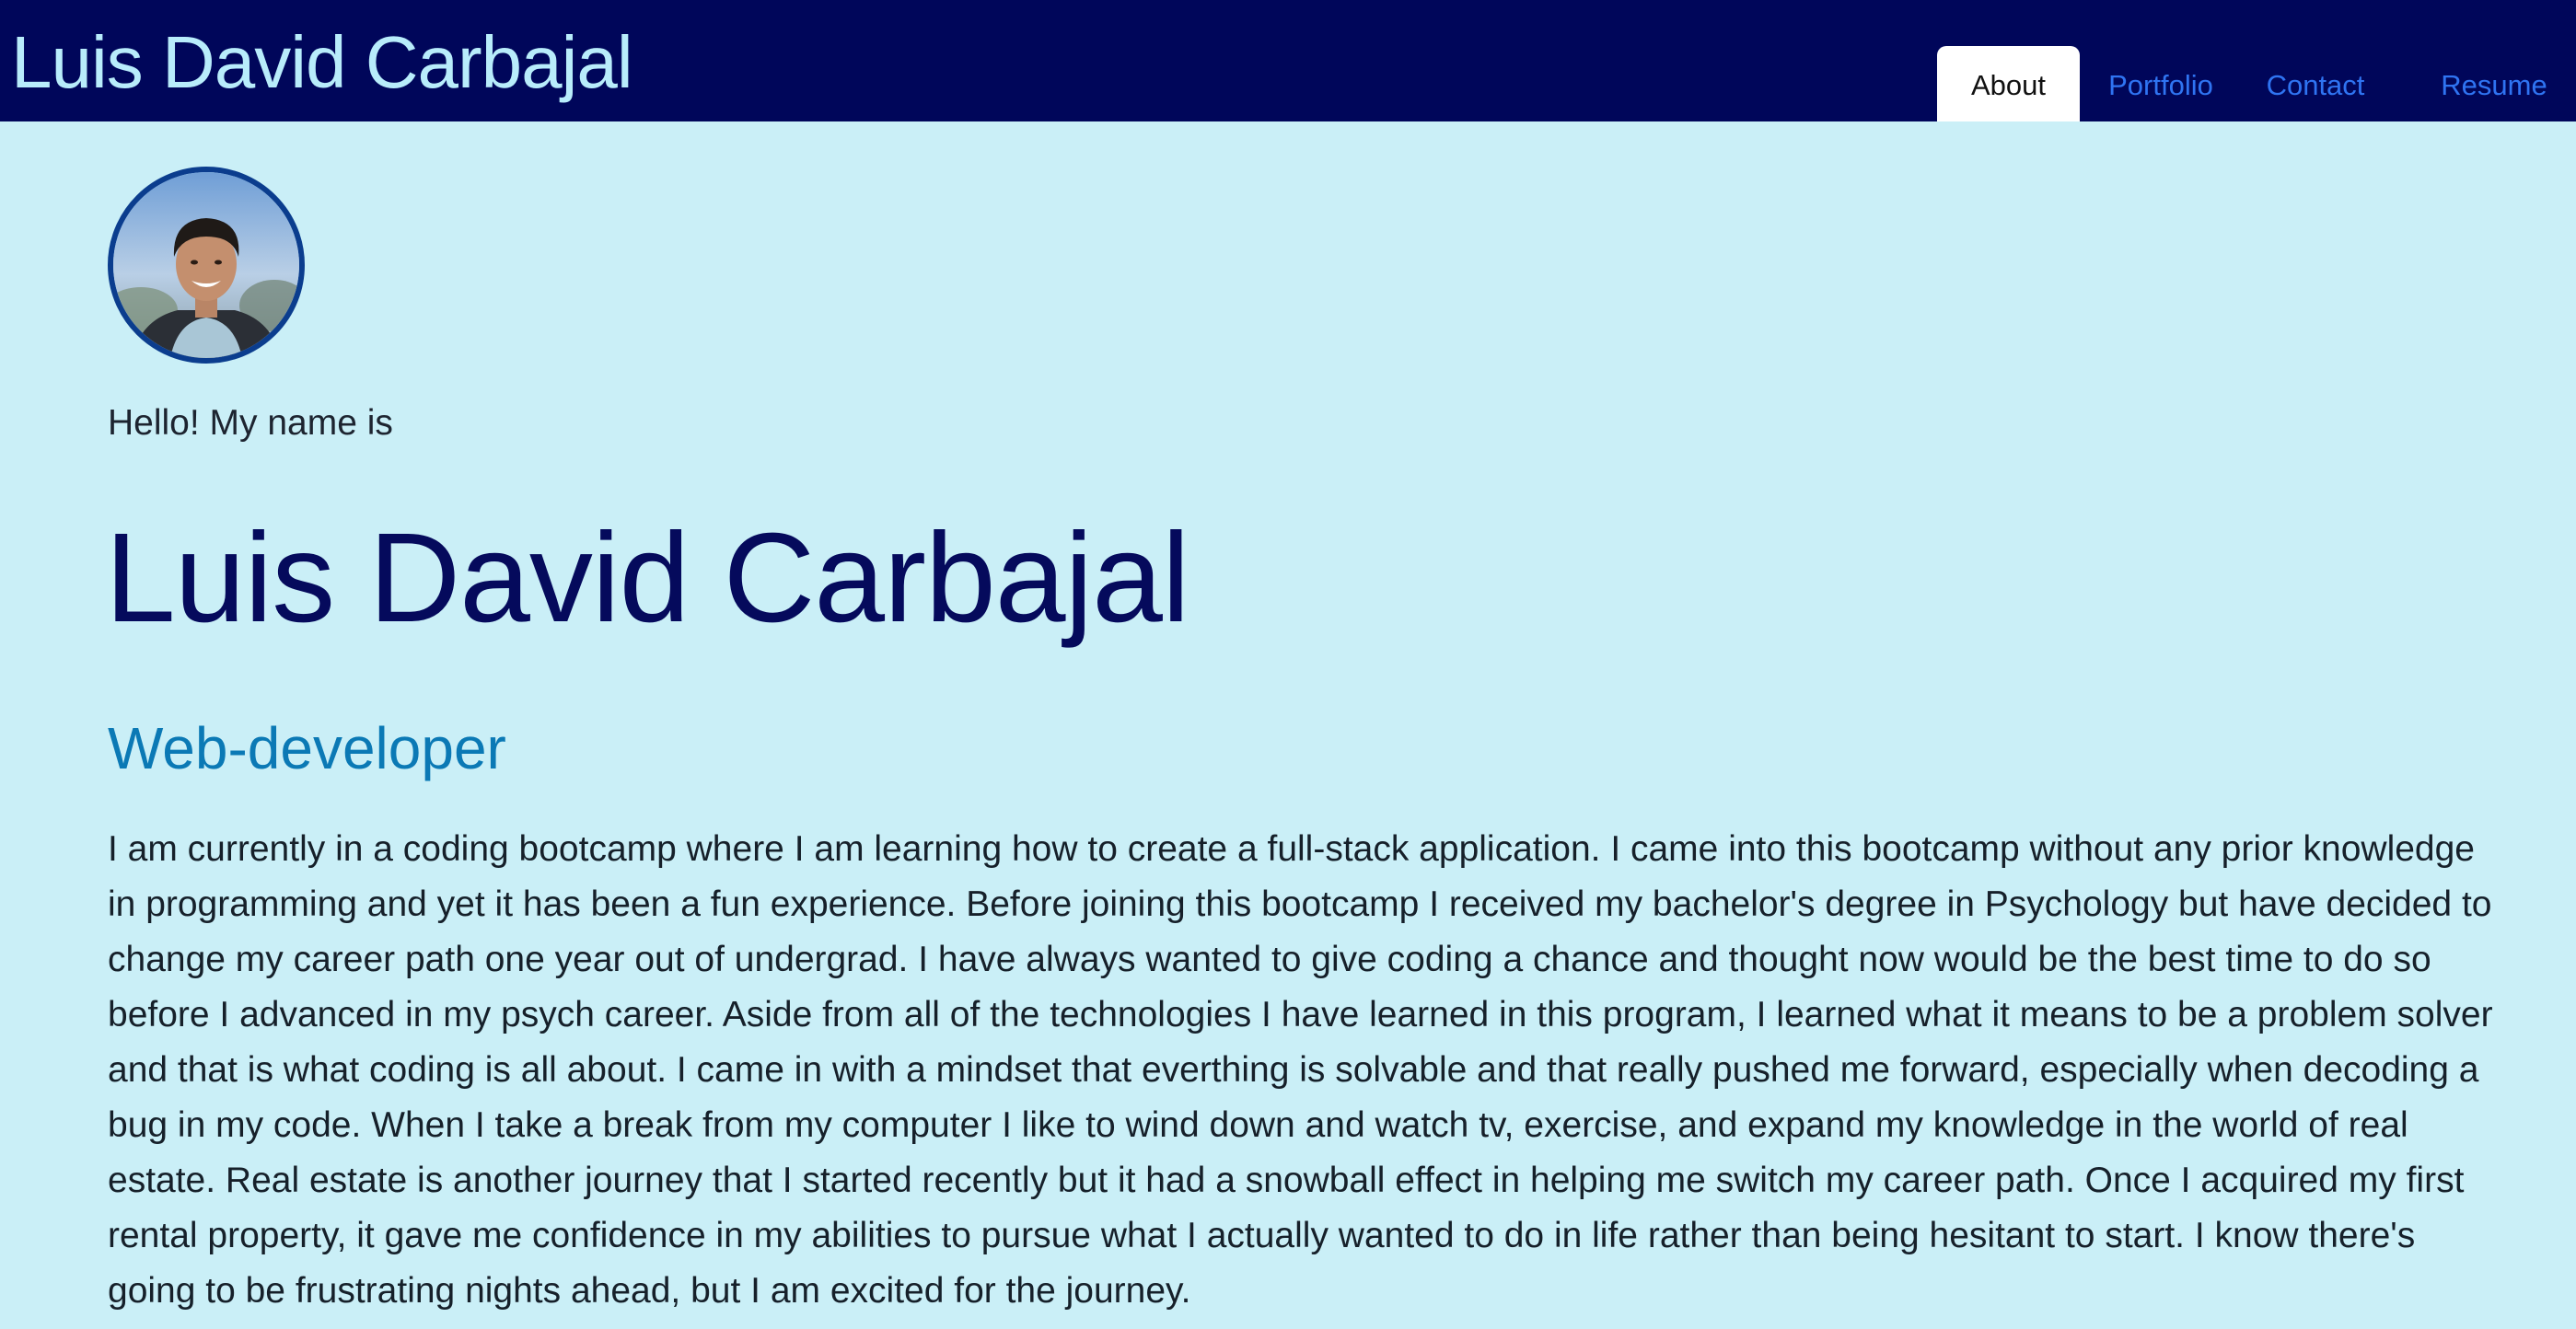 Image resolution: width=2576 pixels, height=1329 pixels. I want to click on greeting-text: Hello! My name is, so click(250, 423).